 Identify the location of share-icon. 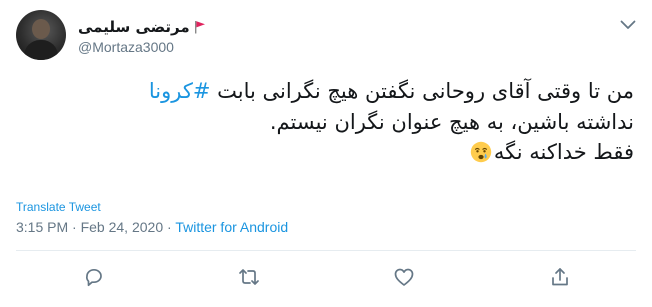
(560, 277).